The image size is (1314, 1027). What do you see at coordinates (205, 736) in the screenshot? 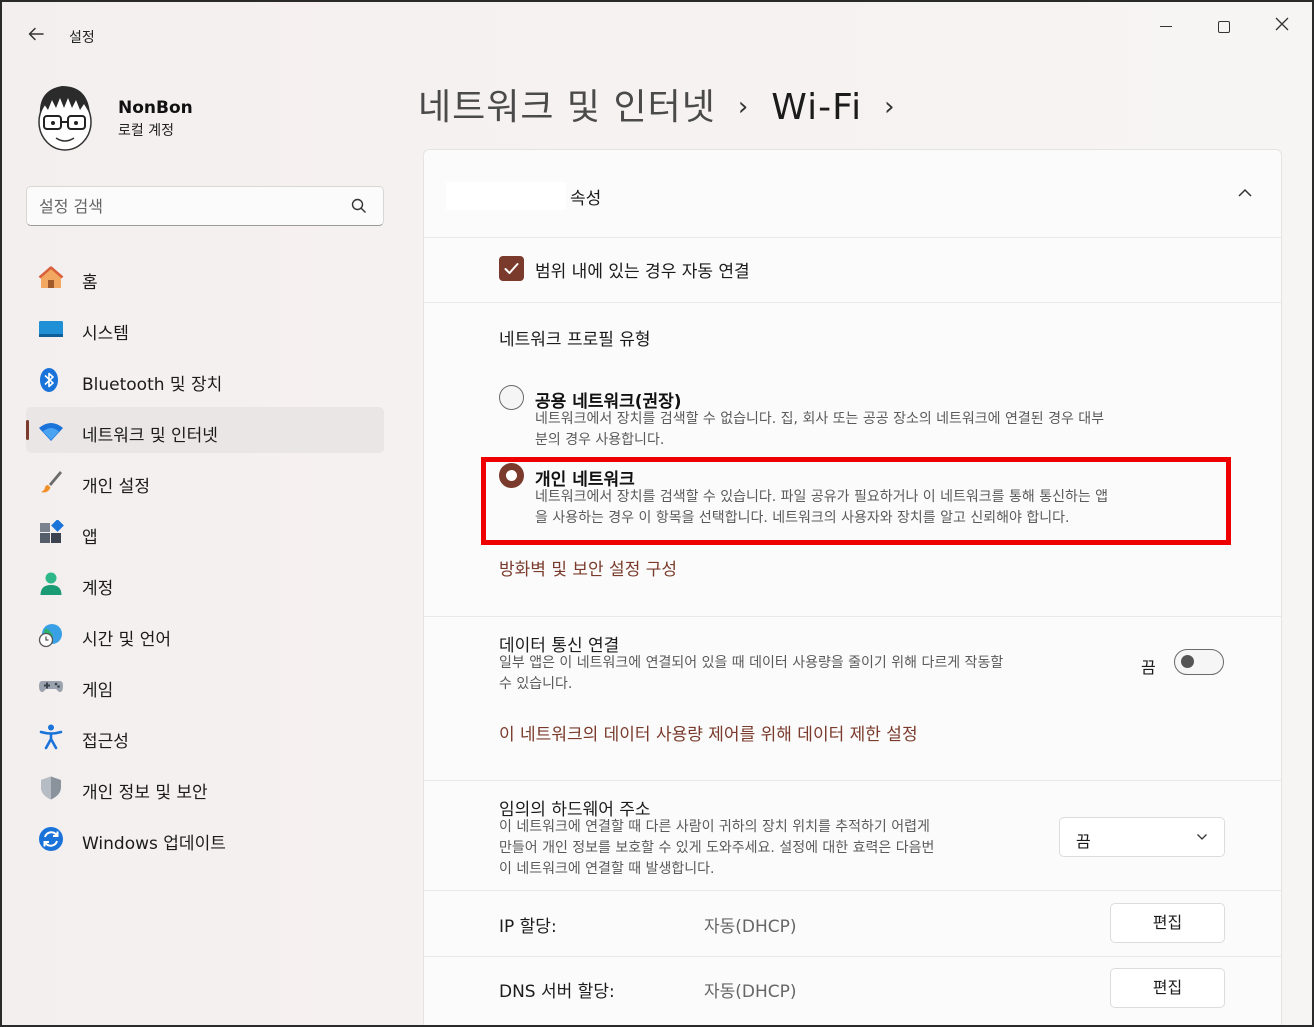
I see `sidebar-item-accessibility: 접근성` at bounding box center [205, 736].